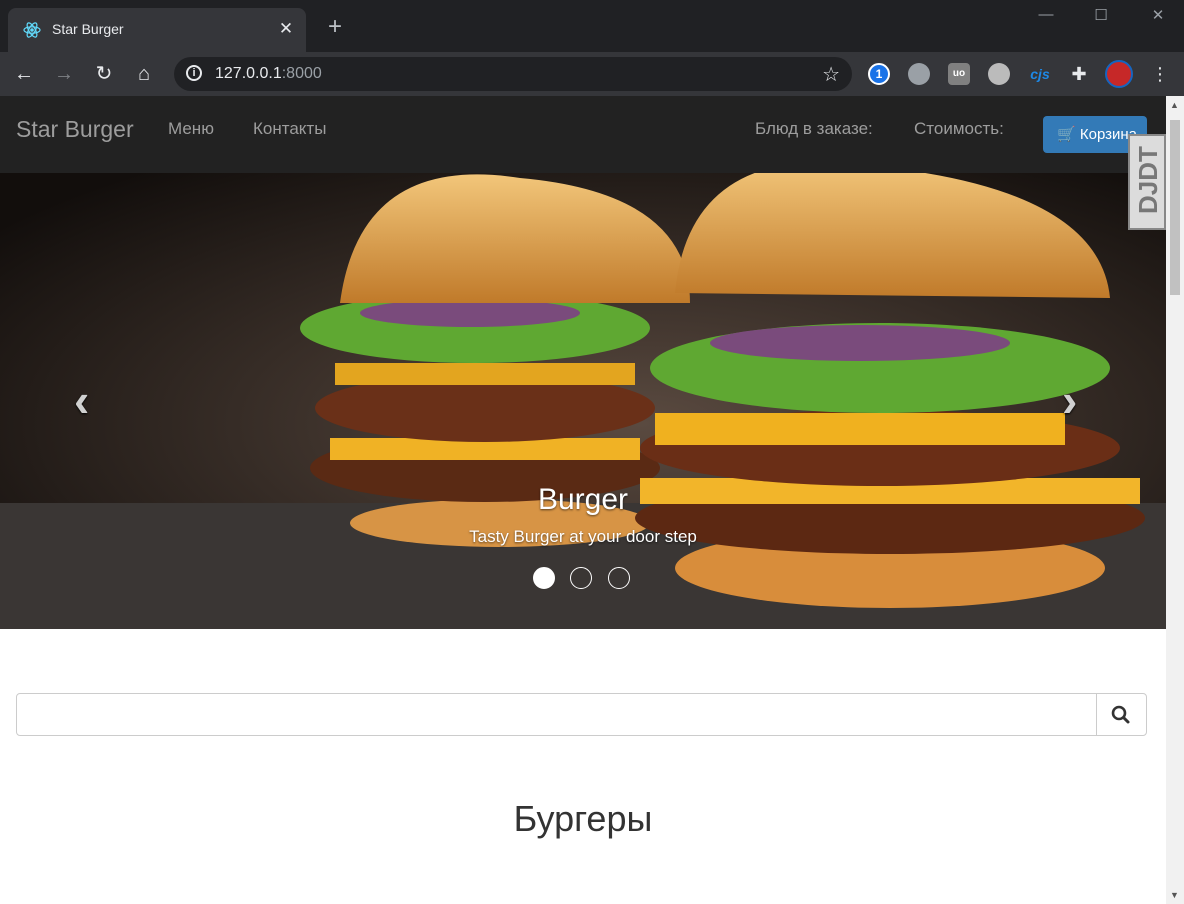 The image size is (1184, 904). I want to click on tab-title: Star Burger, so click(88, 29).